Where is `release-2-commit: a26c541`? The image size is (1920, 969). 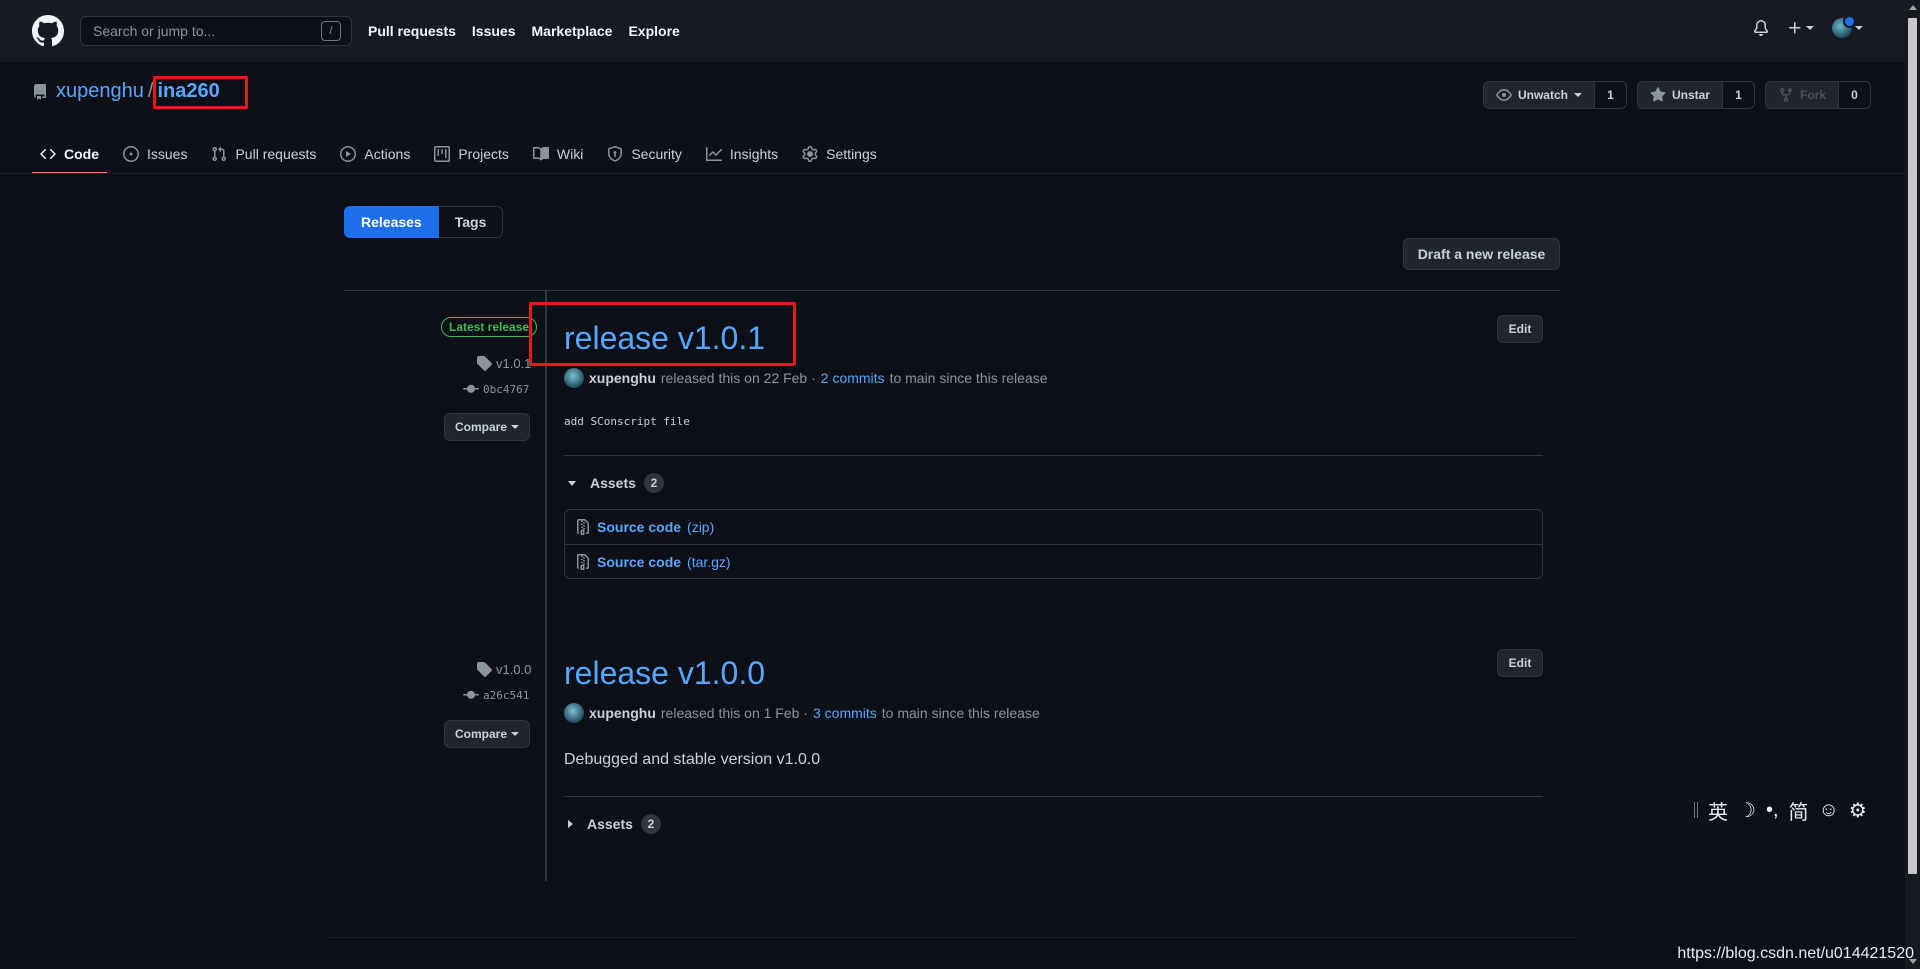
release-2-commit: a26c541 is located at coordinates (496, 695).